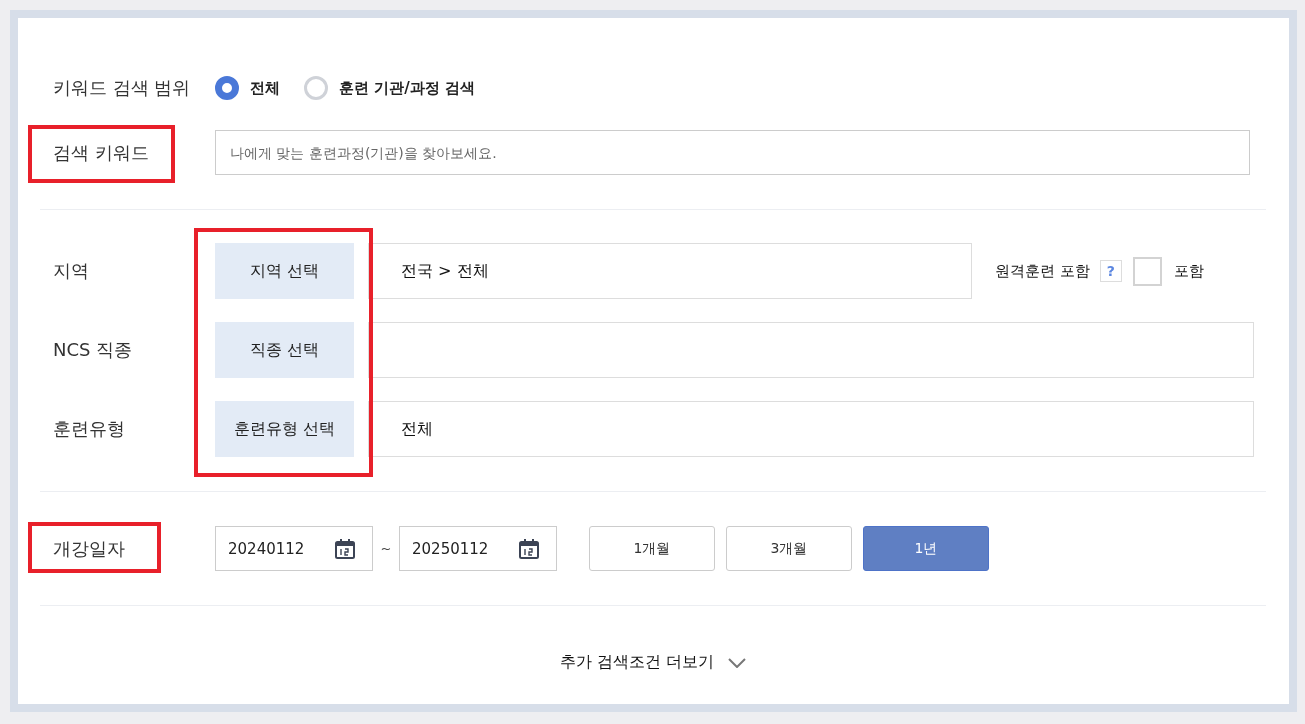 Image resolution: width=1305 pixels, height=724 pixels. What do you see at coordinates (389, 88) in the screenshot?
I see `radio-option: 훈련 기관/과정 검색` at bounding box center [389, 88].